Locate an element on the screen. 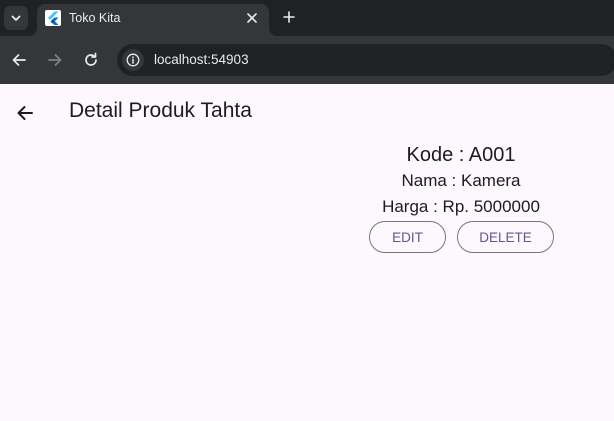  reload-button is located at coordinates (91, 60).